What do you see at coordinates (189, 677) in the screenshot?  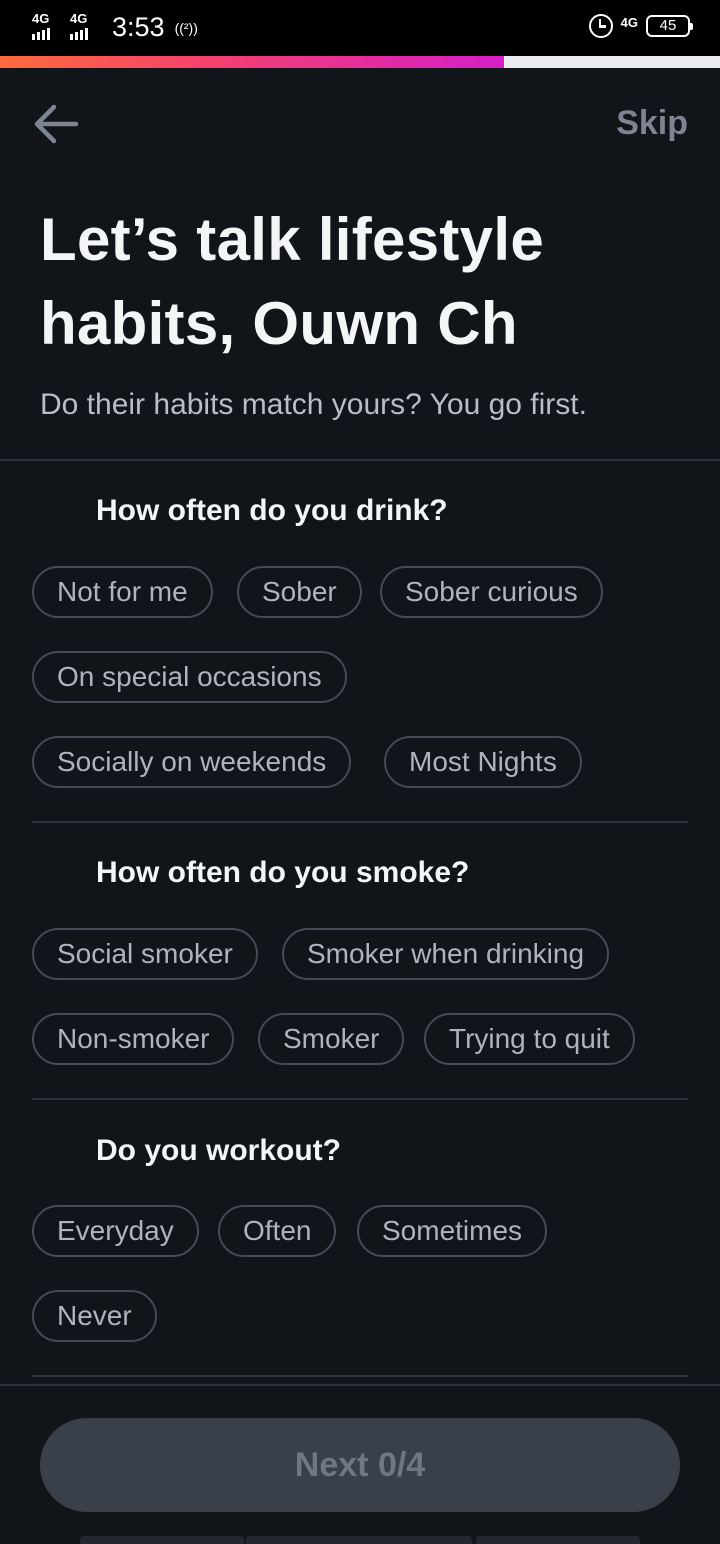 I see `option-chip: On special occasions` at bounding box center [189, 677].